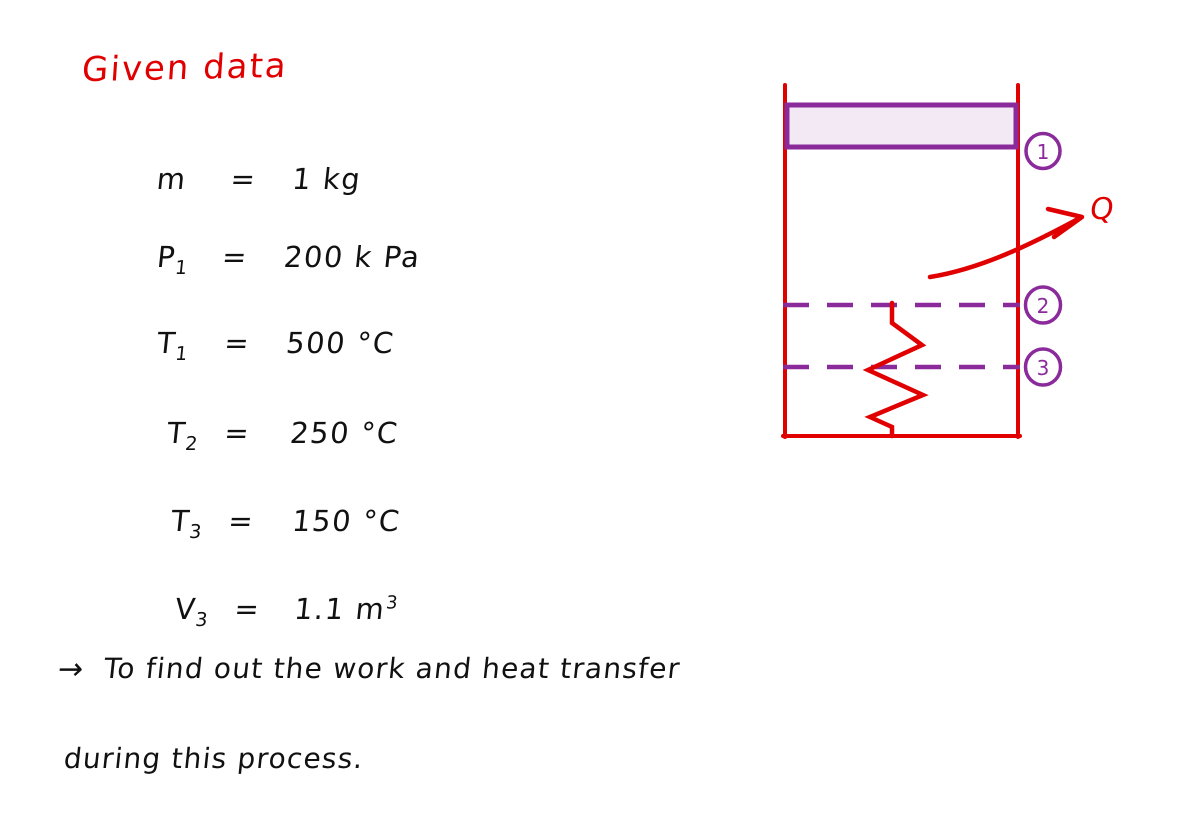  What do you see at coordinates (235, 257) in the screenshot?
I see `equals-sign-pressure: =` at bounding box center [235, 257].